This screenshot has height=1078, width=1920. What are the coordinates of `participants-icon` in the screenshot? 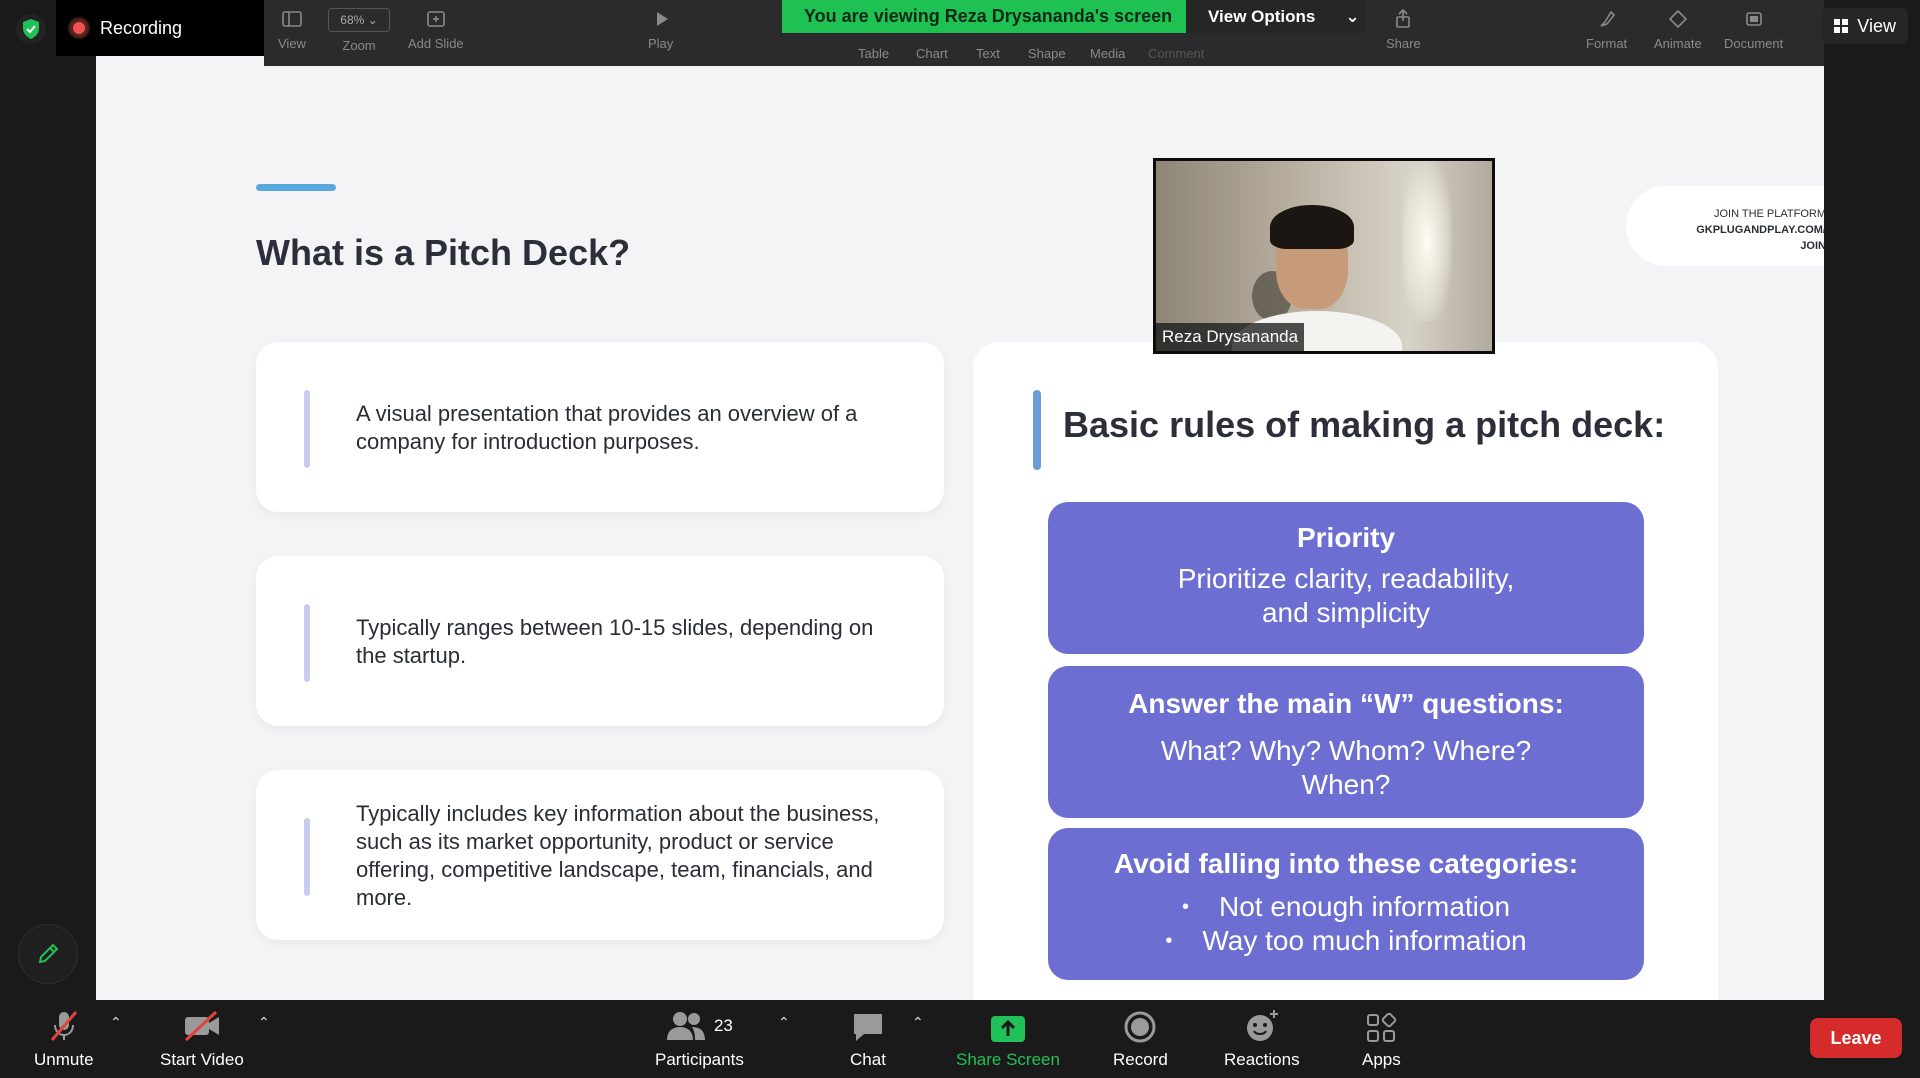 It's located at (685, 1026).